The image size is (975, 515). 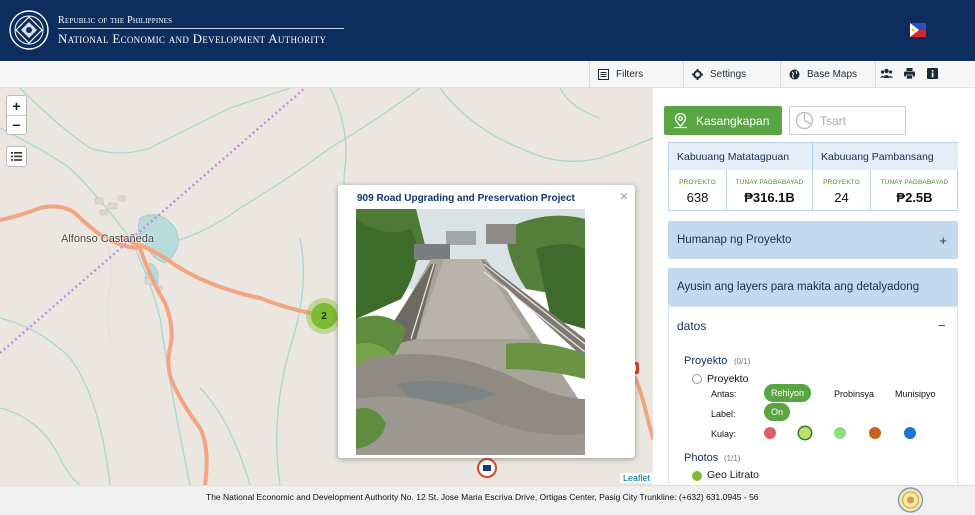 I want to click on basemaps-label: Base Maps, so click(x=832, y=74).